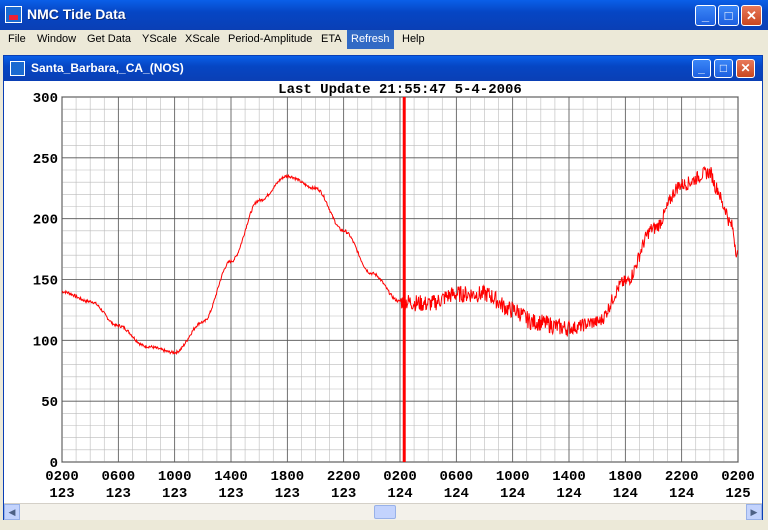 The image size is (768, 530). What do you see at coordinates (331, 39) in the screenshot?
I see `menu-eta: ETA` at bounding box center [331, 39].